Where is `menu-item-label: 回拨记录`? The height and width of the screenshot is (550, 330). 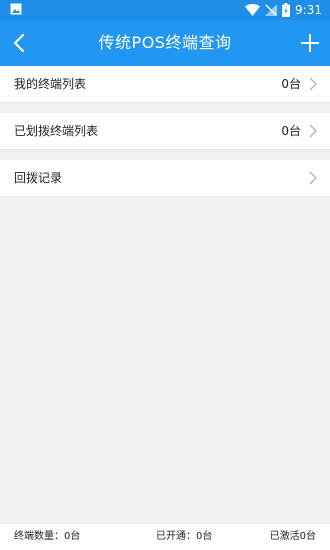
menu-item-label: 回拨记录 is located at coordinates (38, 178).